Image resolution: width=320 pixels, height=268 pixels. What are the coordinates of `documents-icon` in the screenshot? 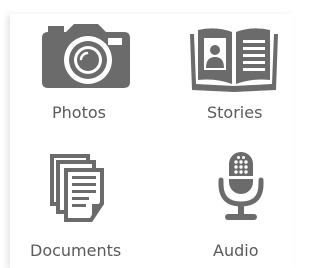 It's located at (78, 188).